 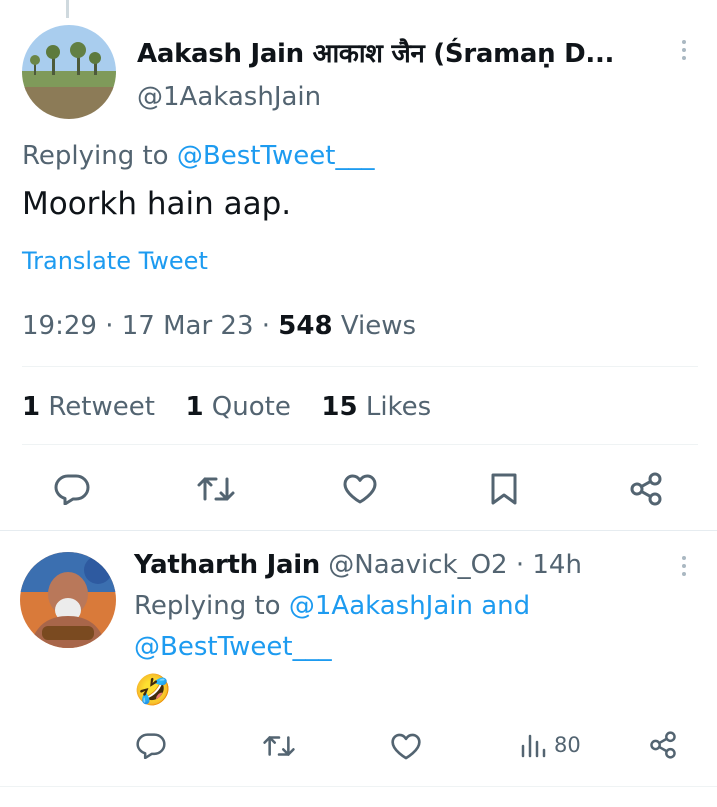 What do you see at coordinates (398, 407) in the screenshot?
I see `likes-label: Likes` at bounding box center [398, 407].